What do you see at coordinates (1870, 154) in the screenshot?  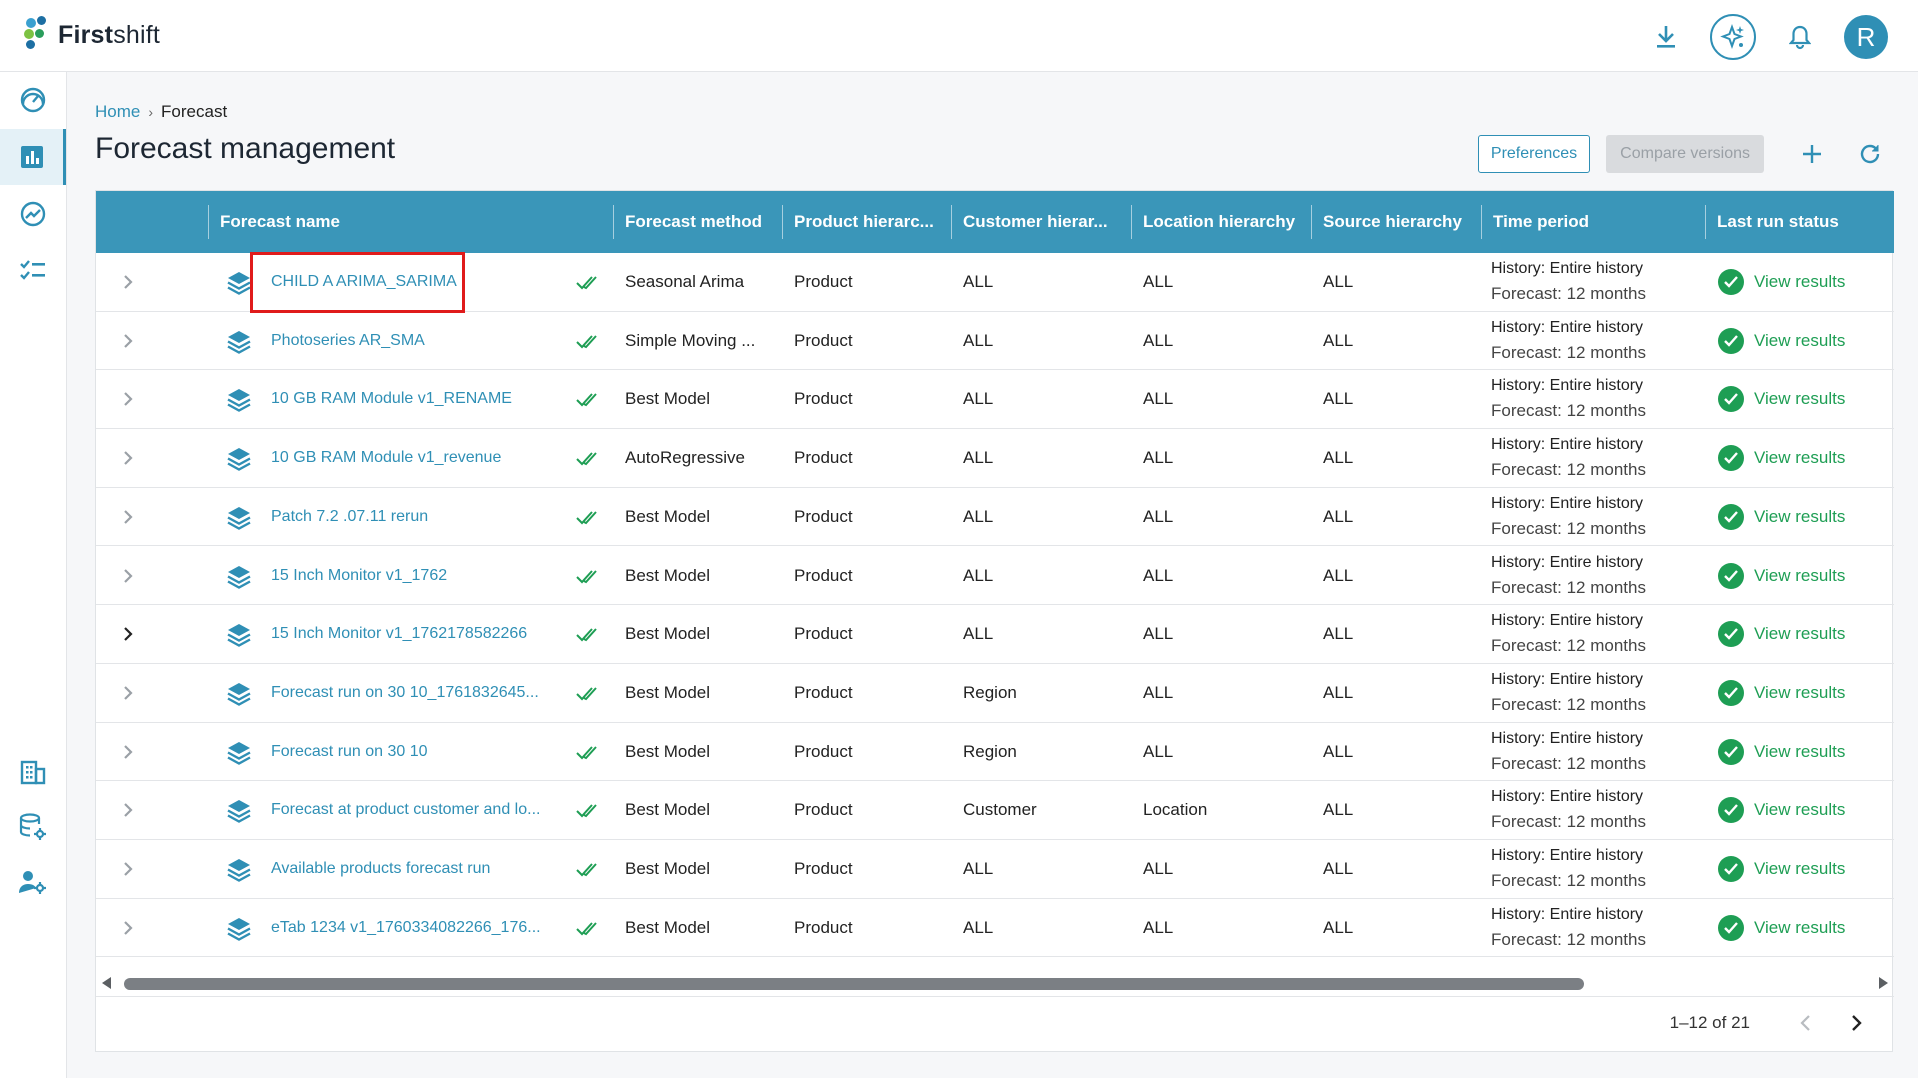 I see `refresh-button` at bounding box center [1870, 154].